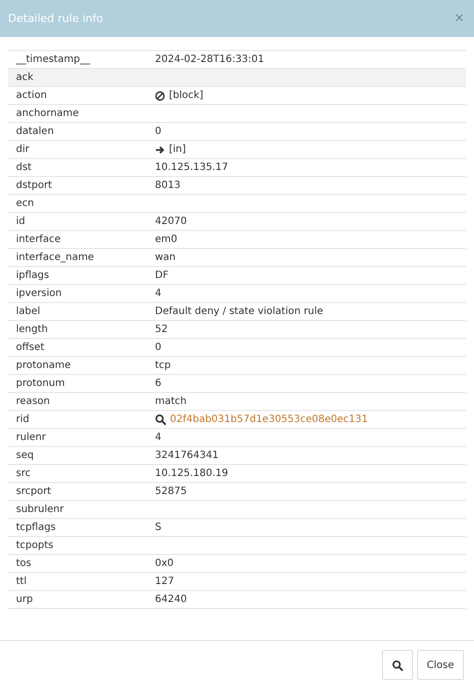 The image size is (474, 689). Describe the element at coordinates (39, 293) in the screenshot. I see `field-name: ipversion` at that location.